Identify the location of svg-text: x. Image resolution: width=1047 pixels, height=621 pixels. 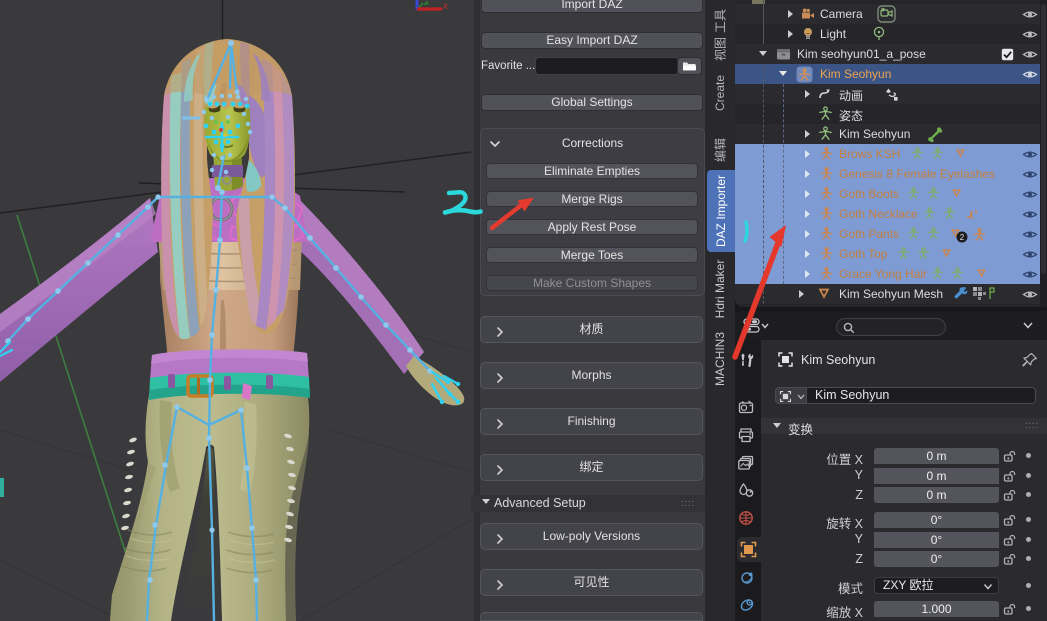
(445, 6).